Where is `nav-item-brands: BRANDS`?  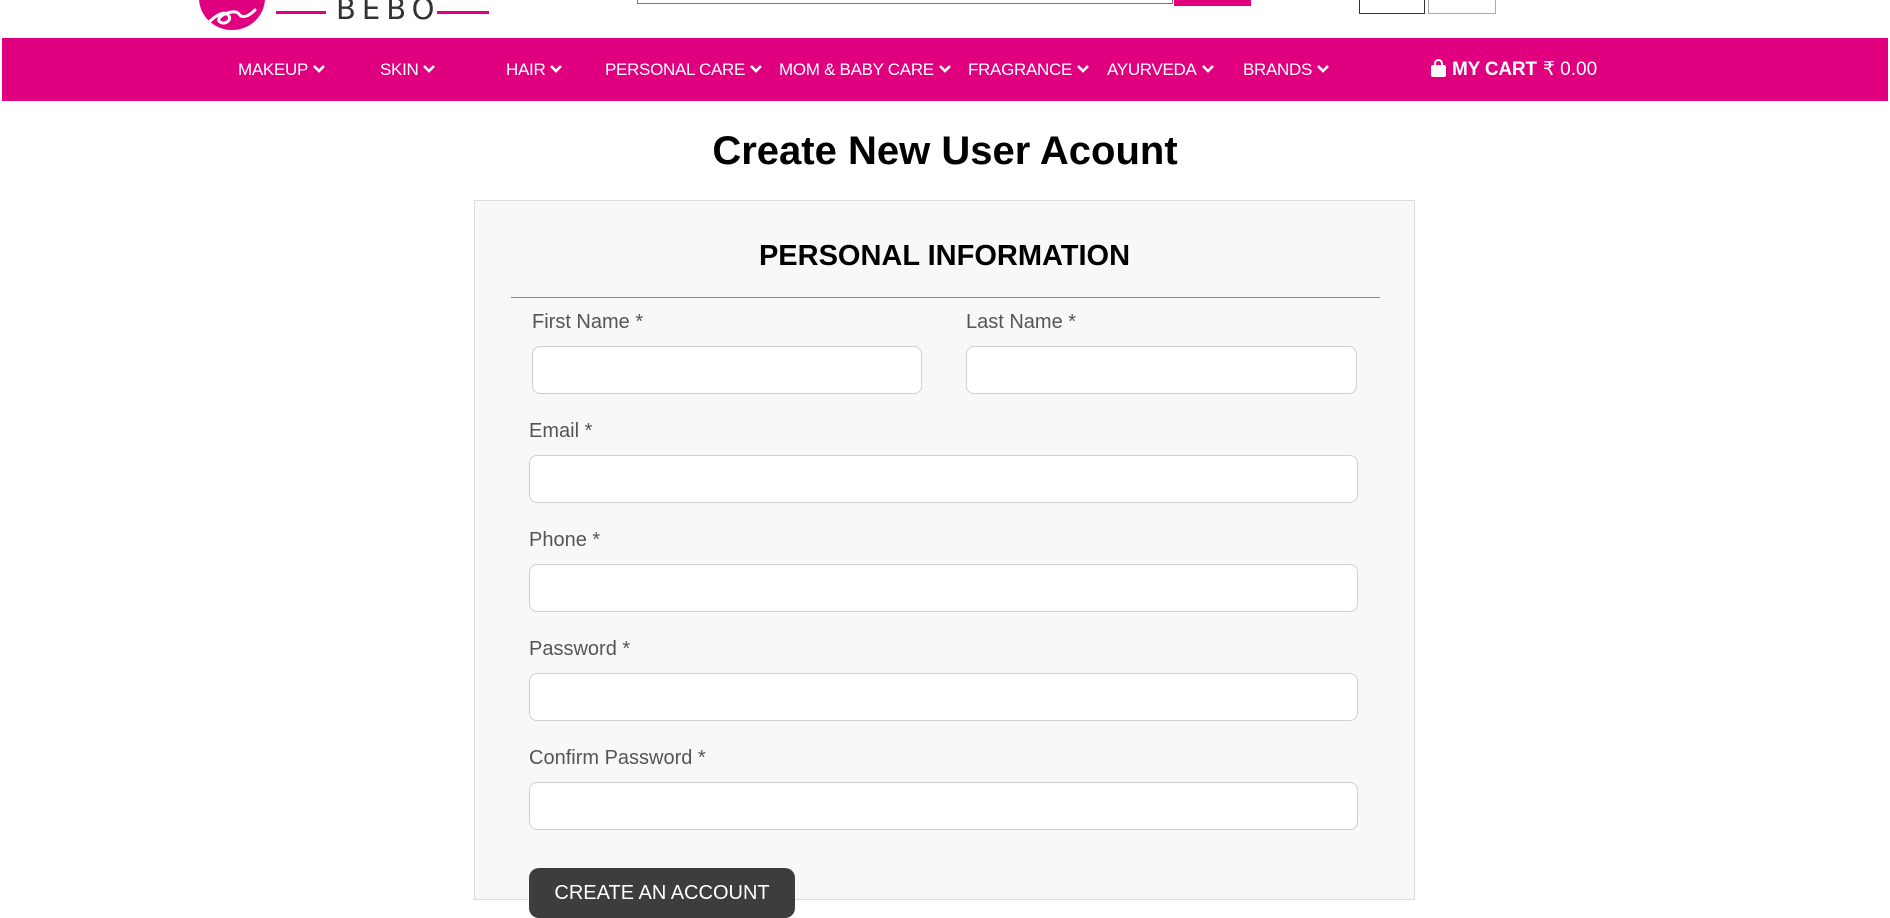 nav-item-brands: BRANDS is located at coordinates (1286, 69).